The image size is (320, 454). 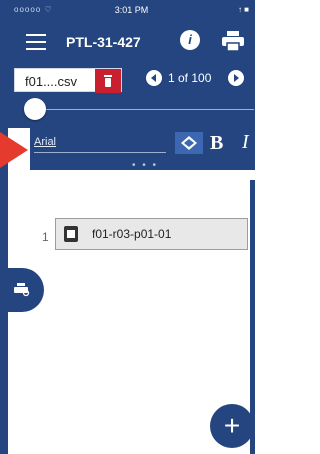 What do you see at coordinates (189, 143) in the screenshot?
I see `resize-icon` at bounding box center [189, 143].